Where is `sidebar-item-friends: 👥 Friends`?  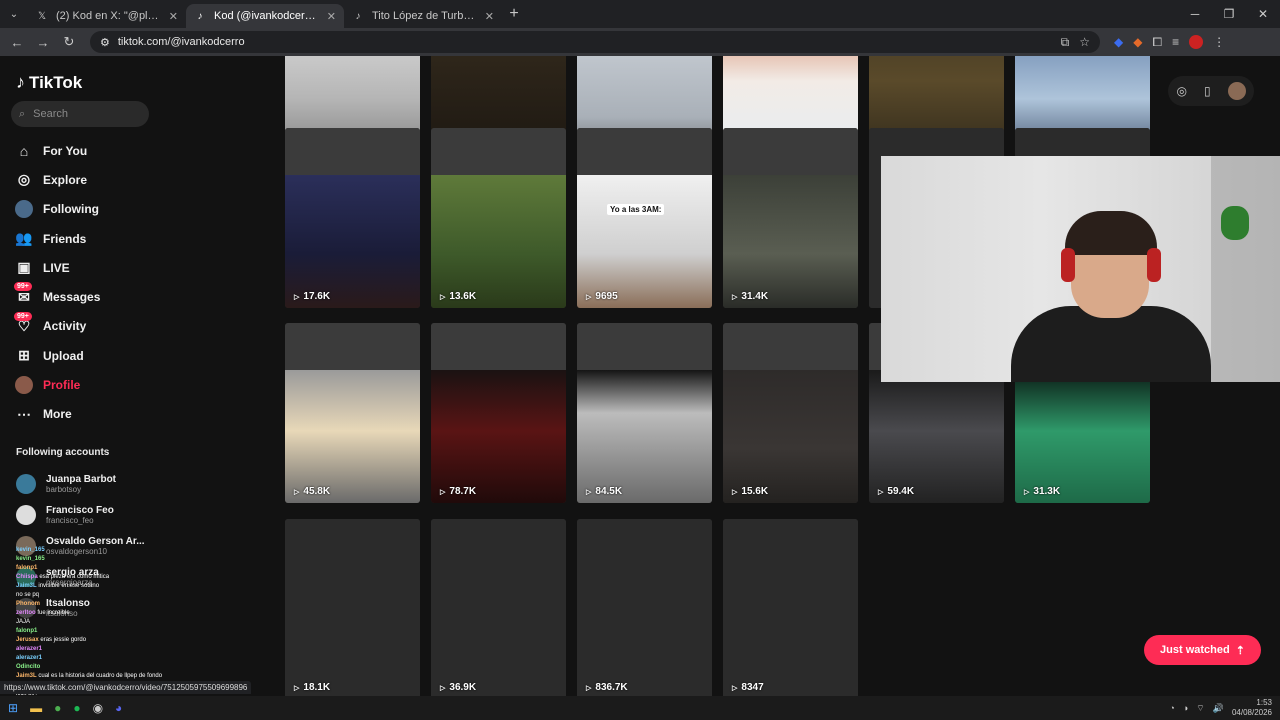 sidebar-item-friends: 👥 Friends is located at coordinates (57, 238).